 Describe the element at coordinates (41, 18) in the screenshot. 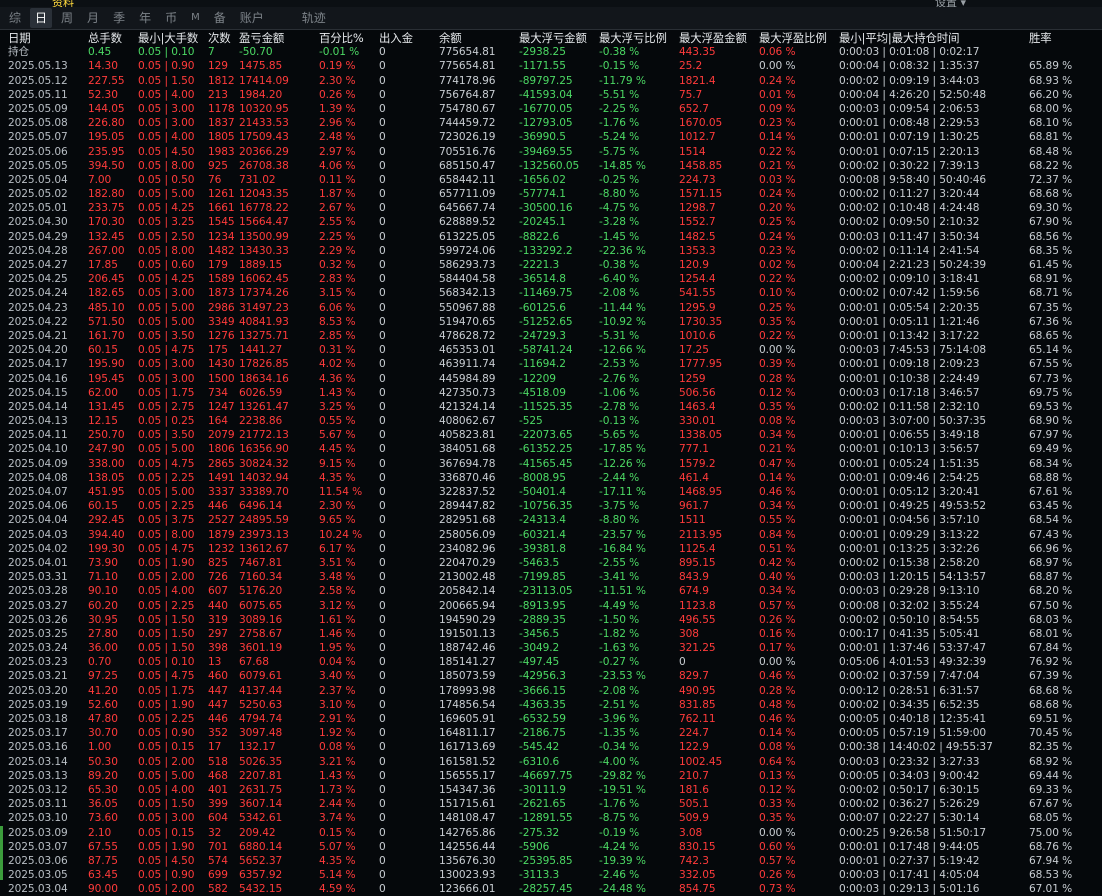

I see `tab-day: 日` at that location.